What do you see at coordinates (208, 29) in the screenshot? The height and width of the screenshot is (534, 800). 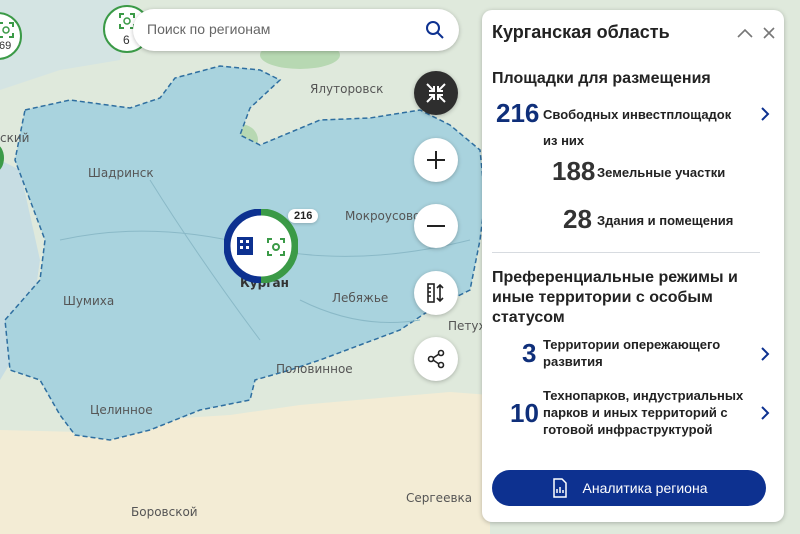 I see `search-input: Поиск по регионам` at bounding box center [208, 29].